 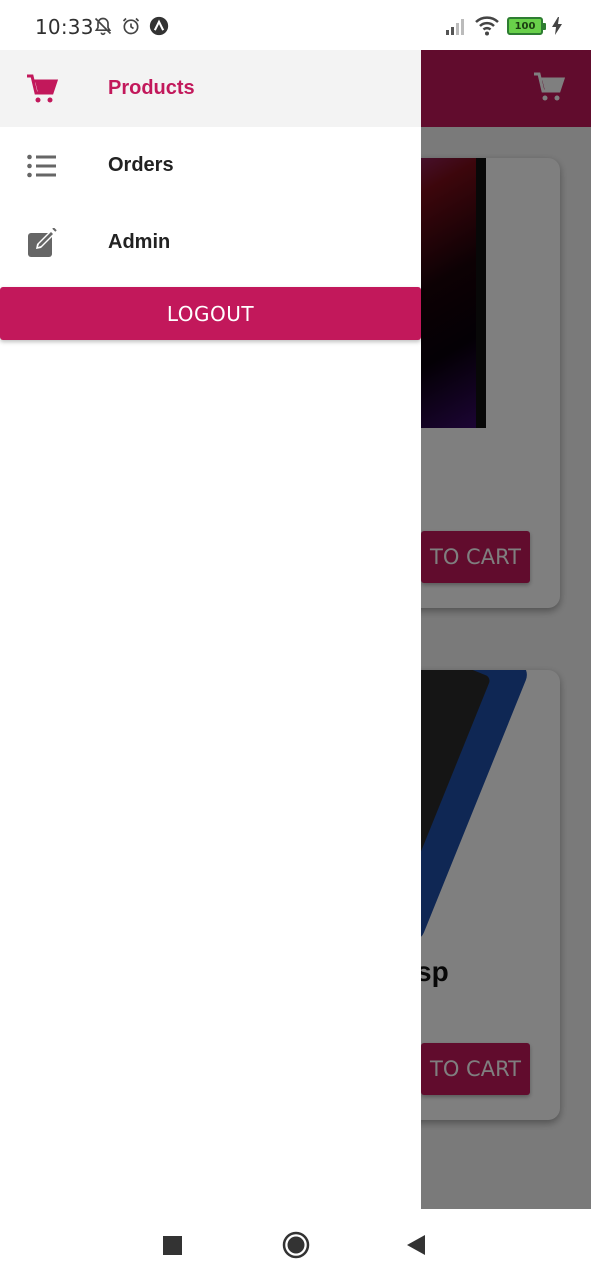 What do you see at coordinates (103, 26) in the screenshot?
I see `notifications-off-icon` at bounding box center [103, 26].